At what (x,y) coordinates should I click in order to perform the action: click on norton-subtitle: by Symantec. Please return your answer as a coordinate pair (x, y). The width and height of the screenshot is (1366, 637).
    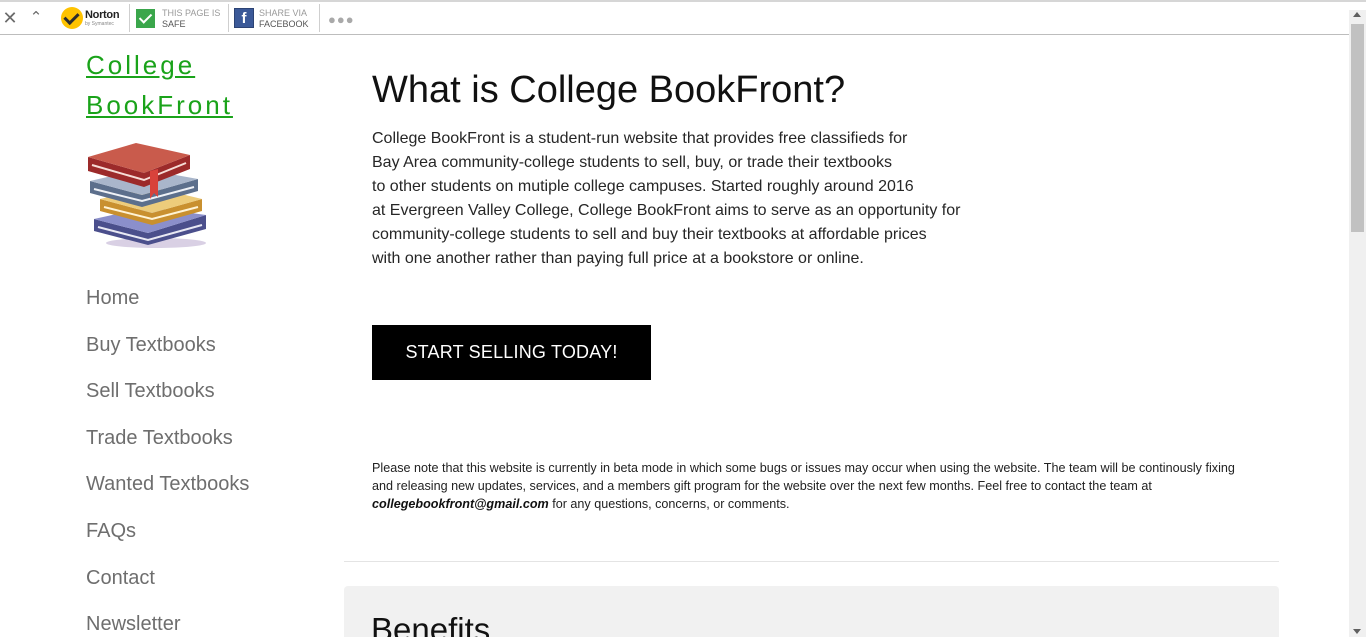
    Looking at the image, I should click on (99, 24).